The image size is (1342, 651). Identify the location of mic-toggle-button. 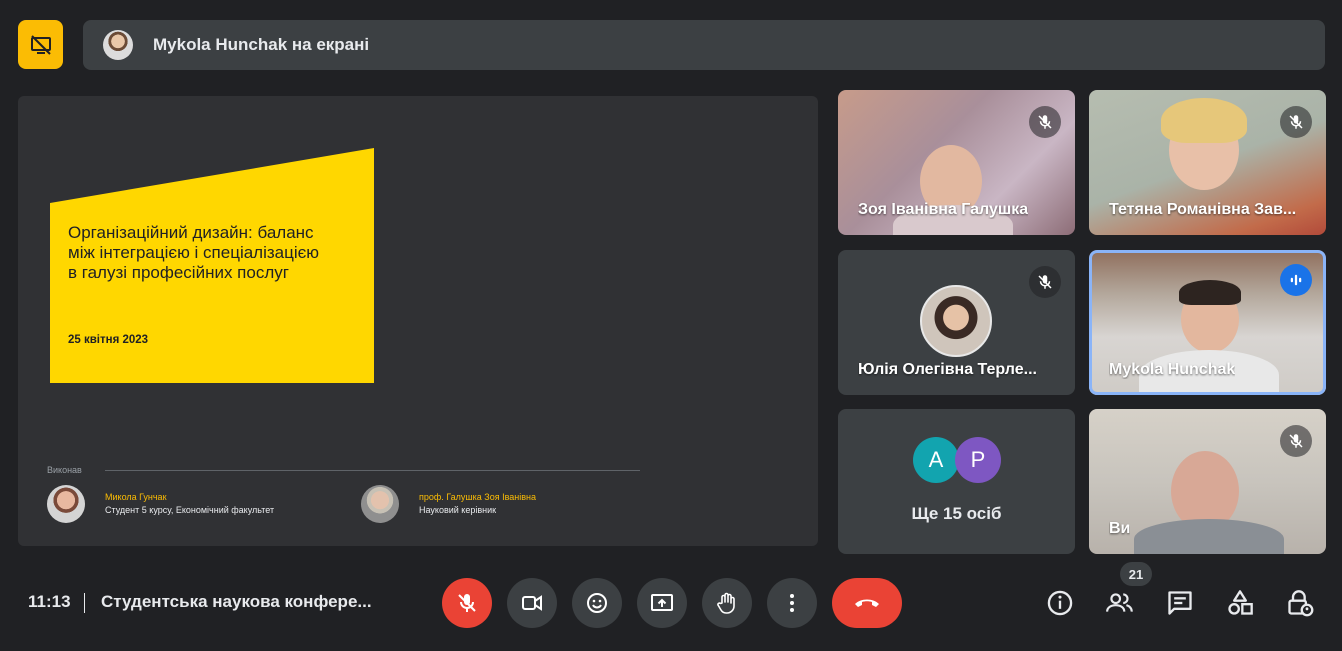
(467, 603).